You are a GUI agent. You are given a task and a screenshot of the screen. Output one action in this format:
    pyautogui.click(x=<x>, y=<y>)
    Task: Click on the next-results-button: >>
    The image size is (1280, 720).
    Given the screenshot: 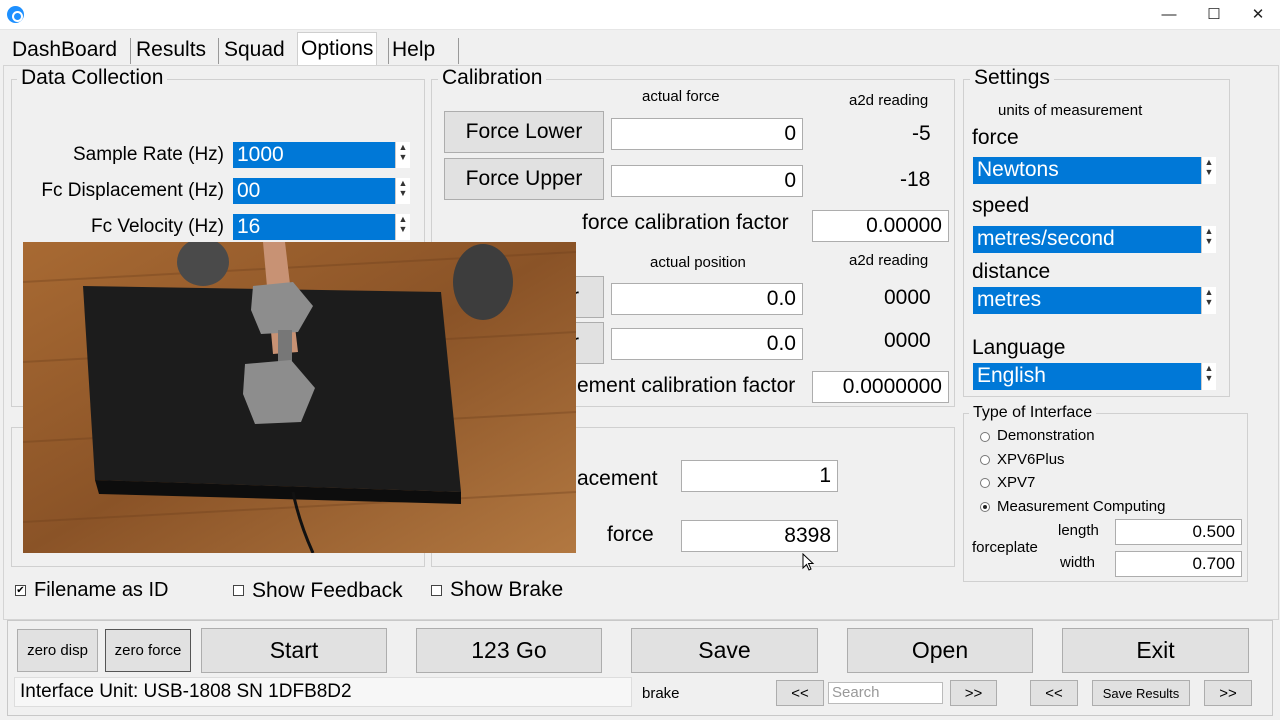 What is the action you would take?
    pyautogui.click(x=1228, y=693)
    